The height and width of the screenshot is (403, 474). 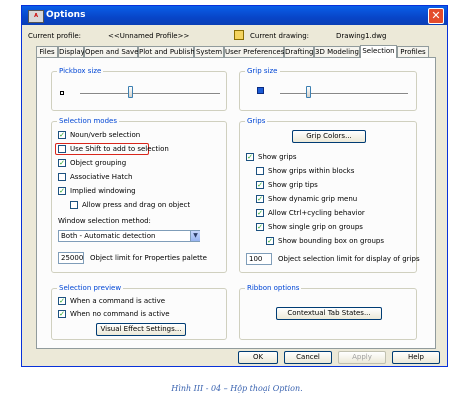 I want to click on tab-open-and-save: Open and Save, so click(x=111, y=51).